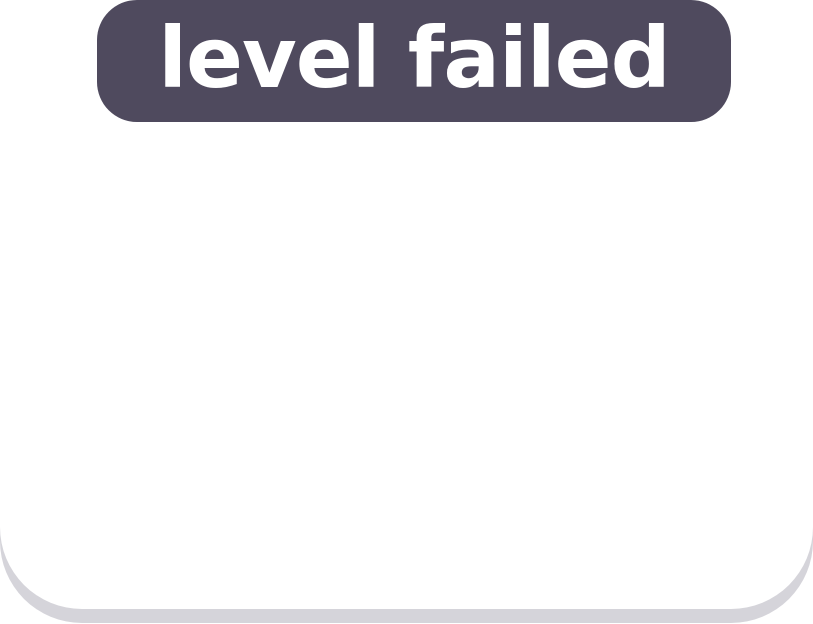 The height and width of the screenshot is (624, 813). I want to click on dialog-title: level failed, so click(414, 58).